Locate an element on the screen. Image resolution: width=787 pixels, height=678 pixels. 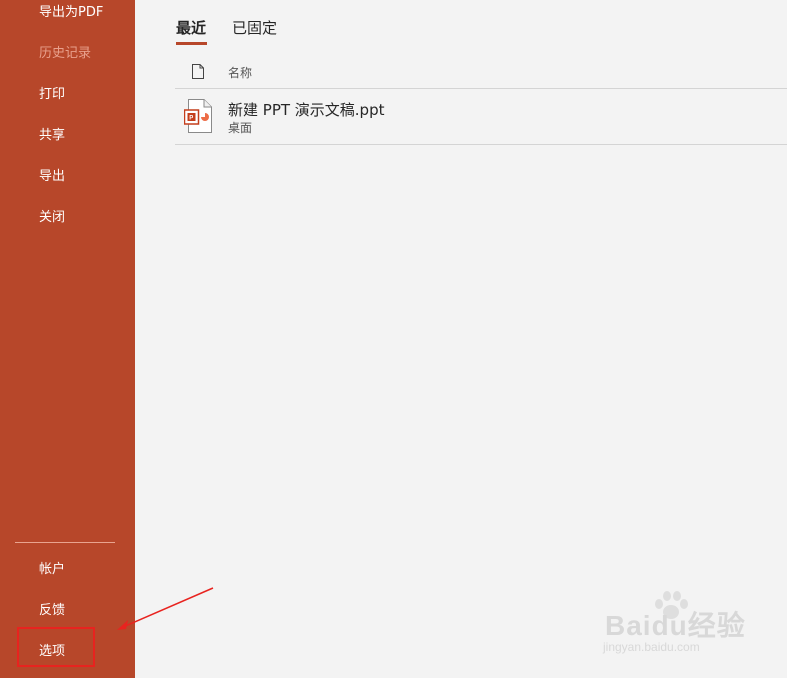
sidebar-item-share: 共享 is located at coordinates (52, 136).